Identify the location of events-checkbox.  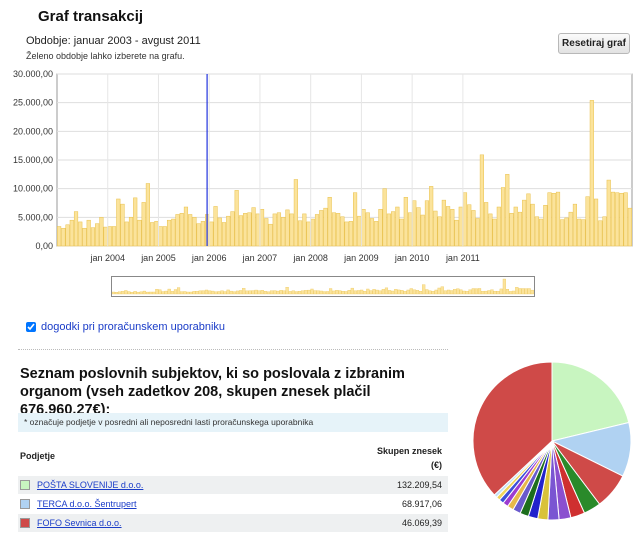
(31, 327).